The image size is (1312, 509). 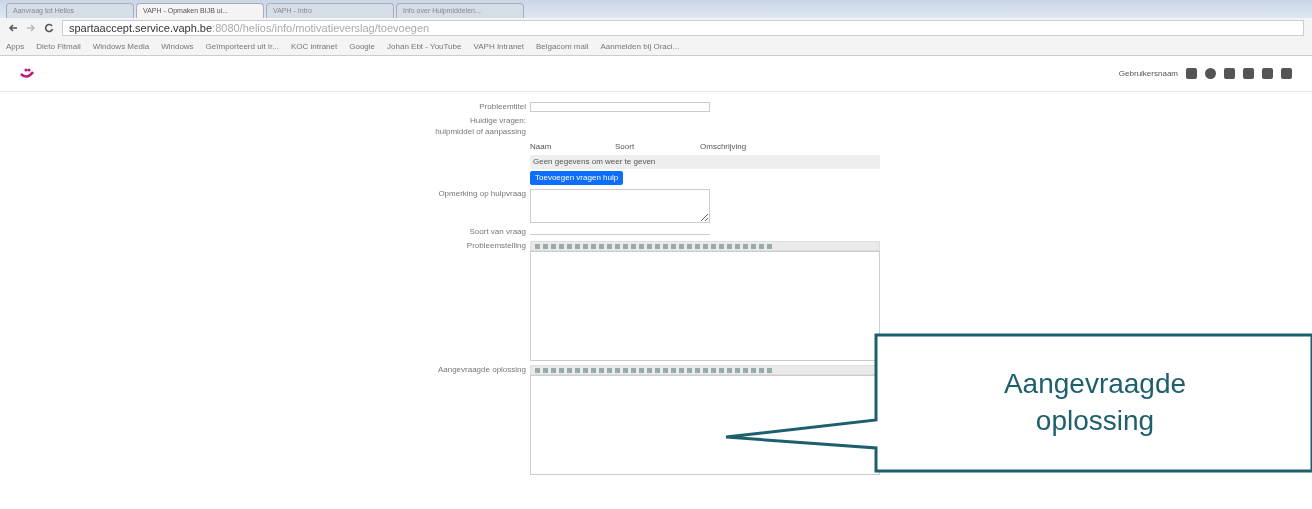 I want to click on address-field: spartaaccept.service.vaph.be:8080/helios/info/motivatieverslag/toevoegen, so click(x=683, y=28).